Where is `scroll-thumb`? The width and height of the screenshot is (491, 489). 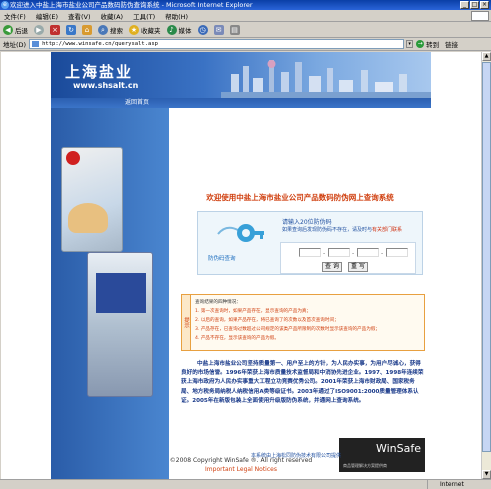
scroll-thumb is located at coordinates (486, 257).